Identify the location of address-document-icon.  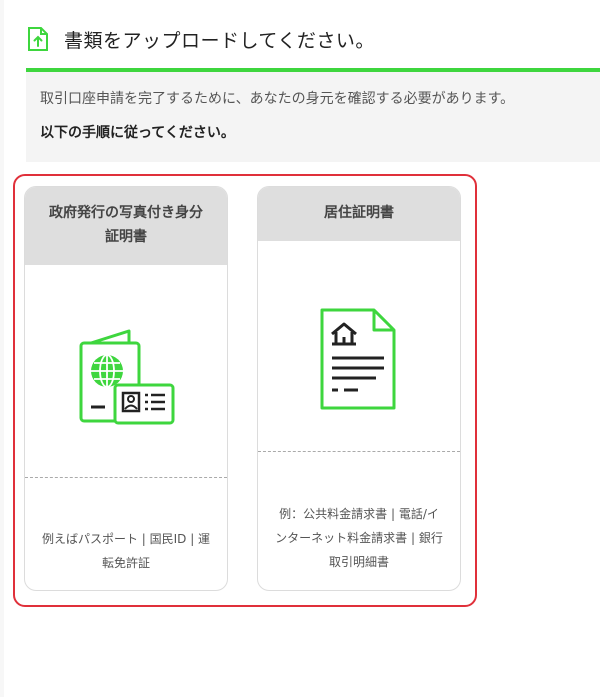
(359, 359).